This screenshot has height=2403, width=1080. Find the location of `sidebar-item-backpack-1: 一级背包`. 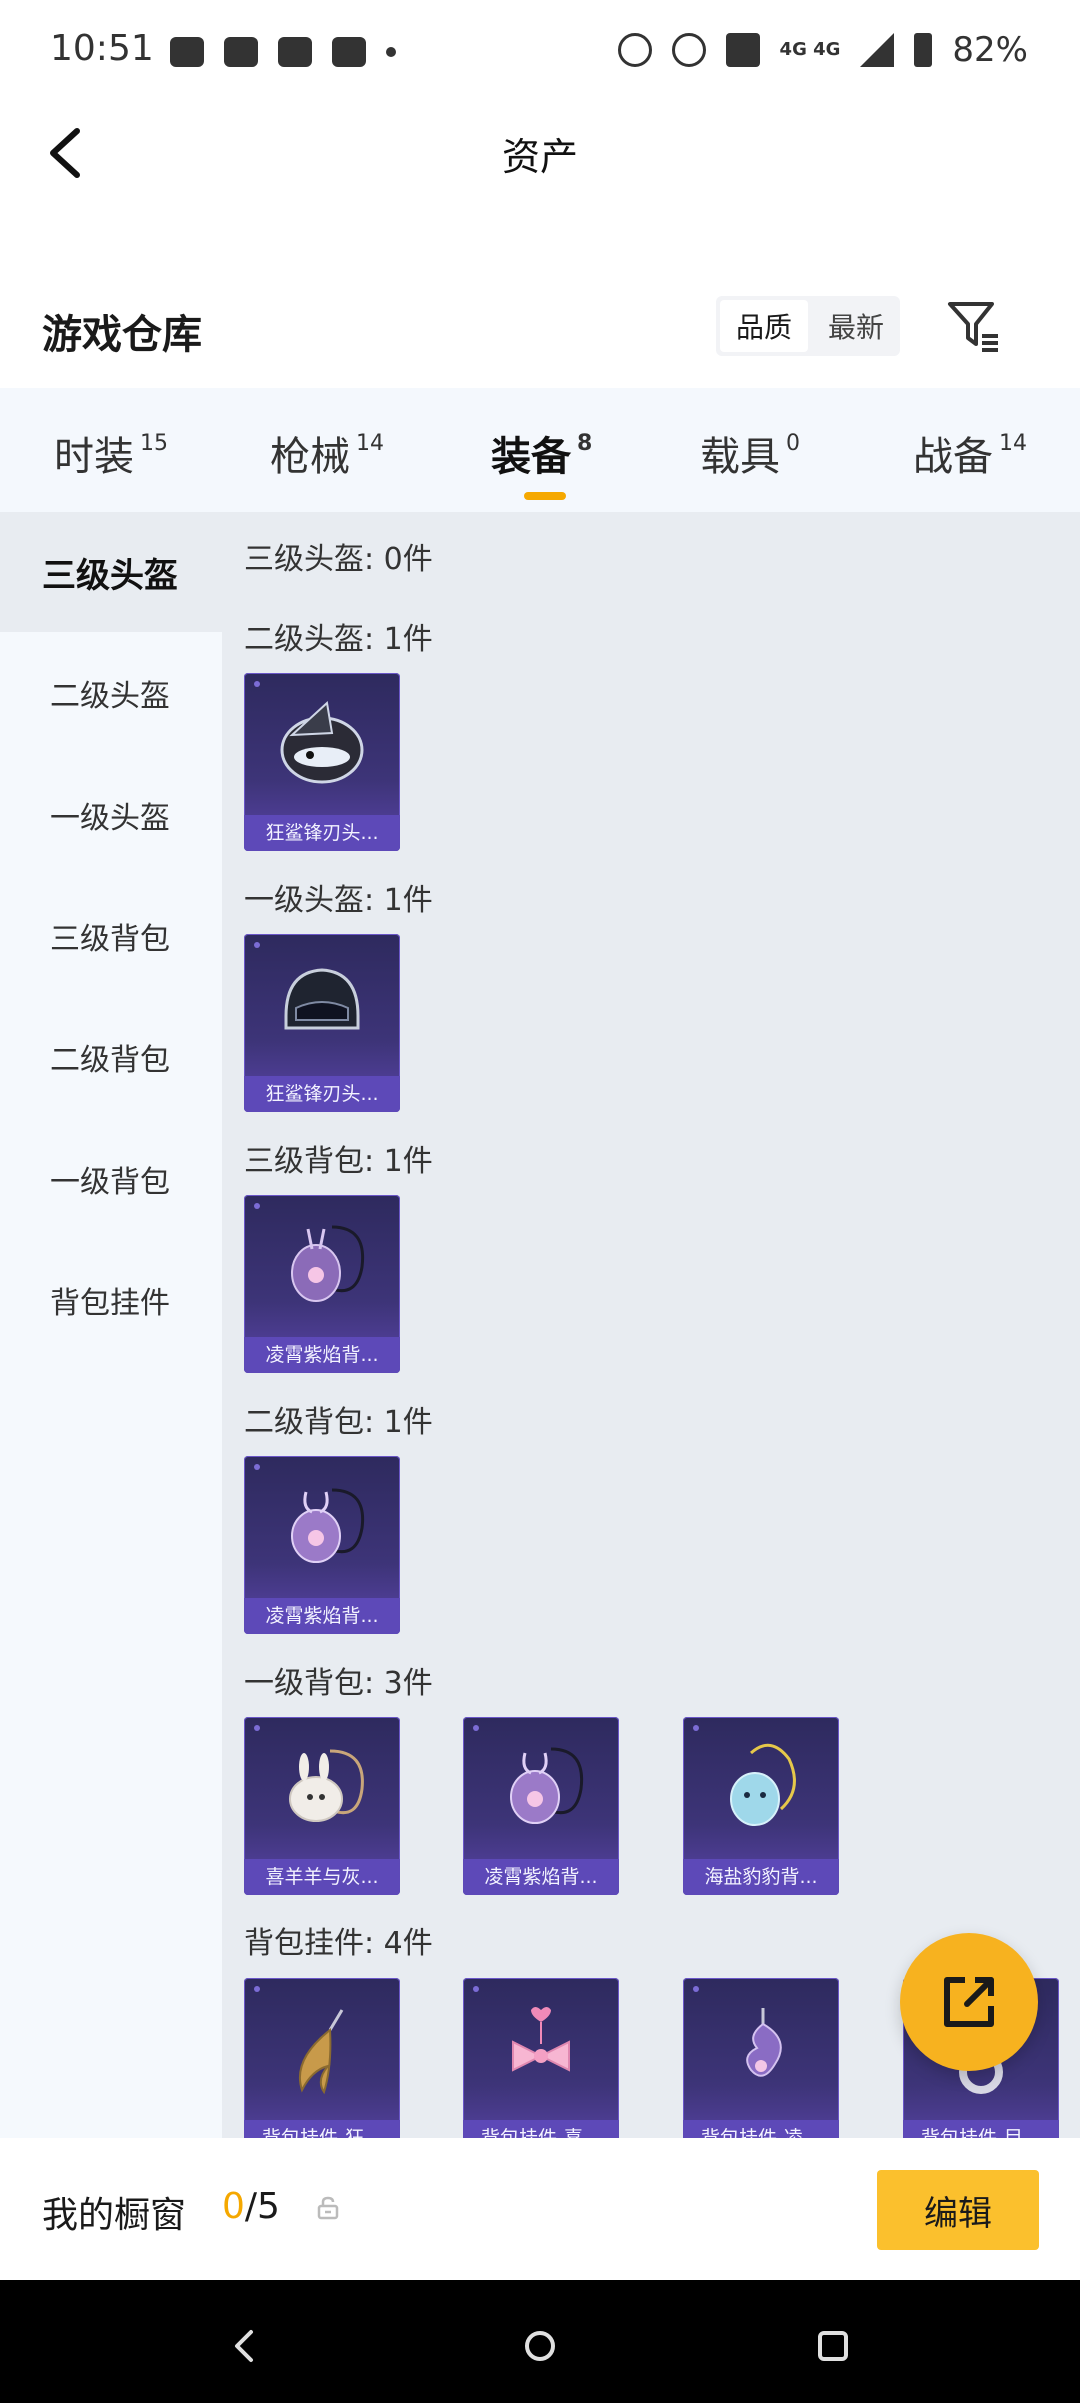

sidebar-item-backpack-1: 一级背包 is located at coordinates (111, 1179).